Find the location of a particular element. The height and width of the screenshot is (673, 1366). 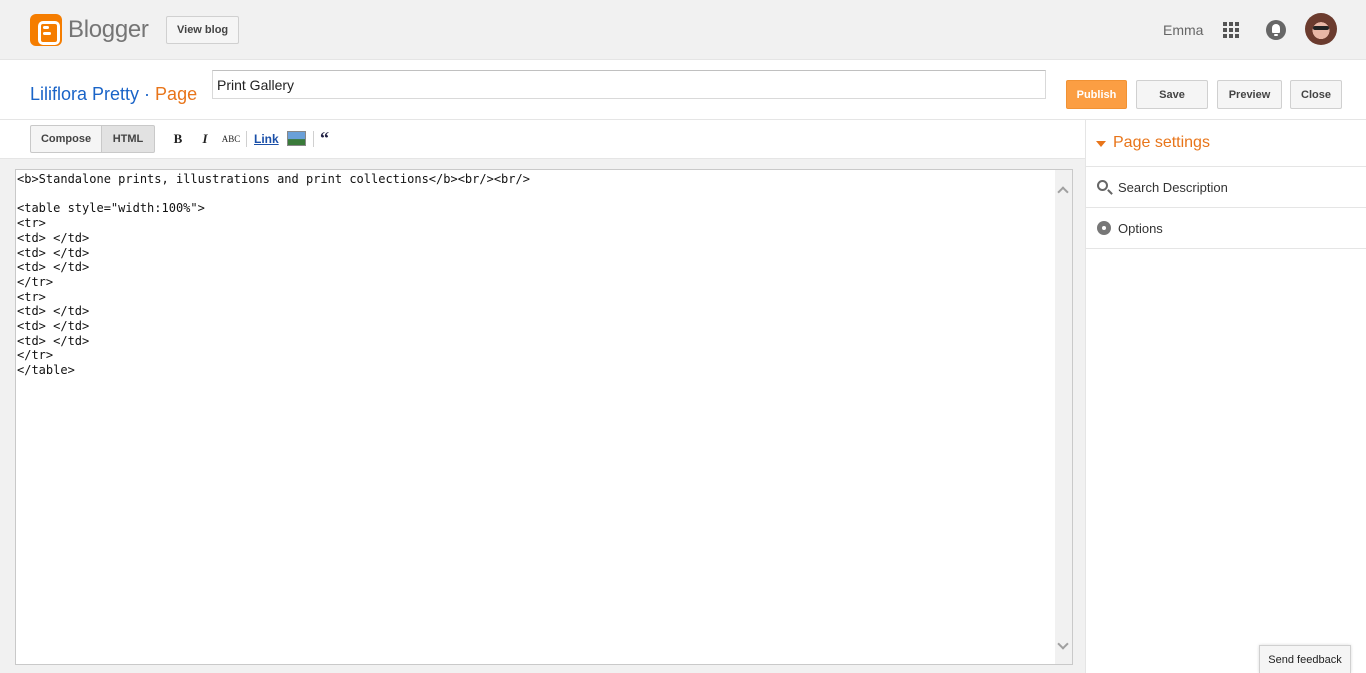

page-settings-header: Page settings is located at coordinates (1226, 143).